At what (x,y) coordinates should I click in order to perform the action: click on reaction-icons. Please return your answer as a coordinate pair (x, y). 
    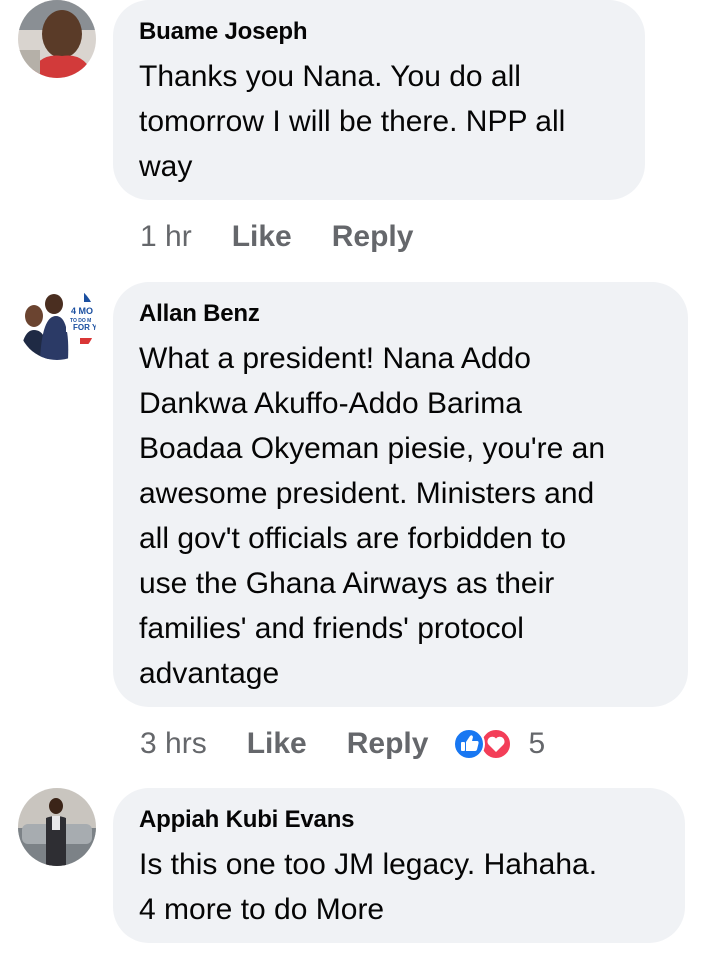
    Looking at the image, I should click on (484, 744).